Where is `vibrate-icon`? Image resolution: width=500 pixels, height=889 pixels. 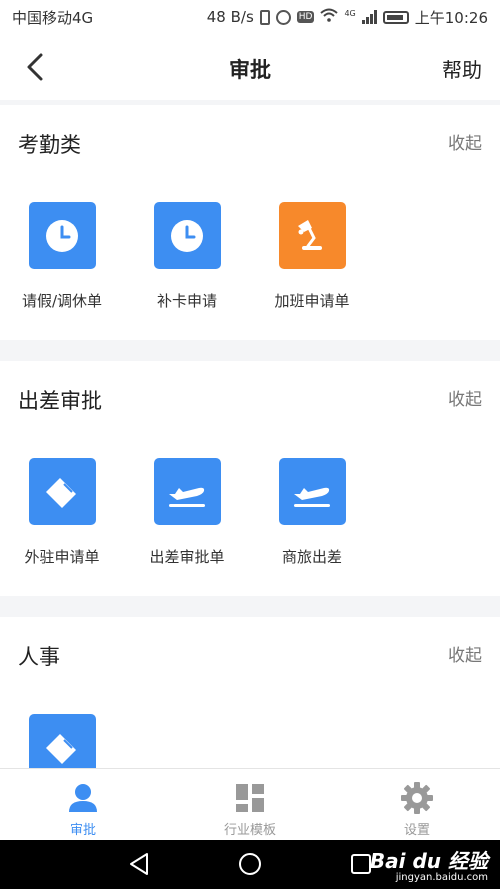
vibrate-icon is located at coordinates (264, 17).